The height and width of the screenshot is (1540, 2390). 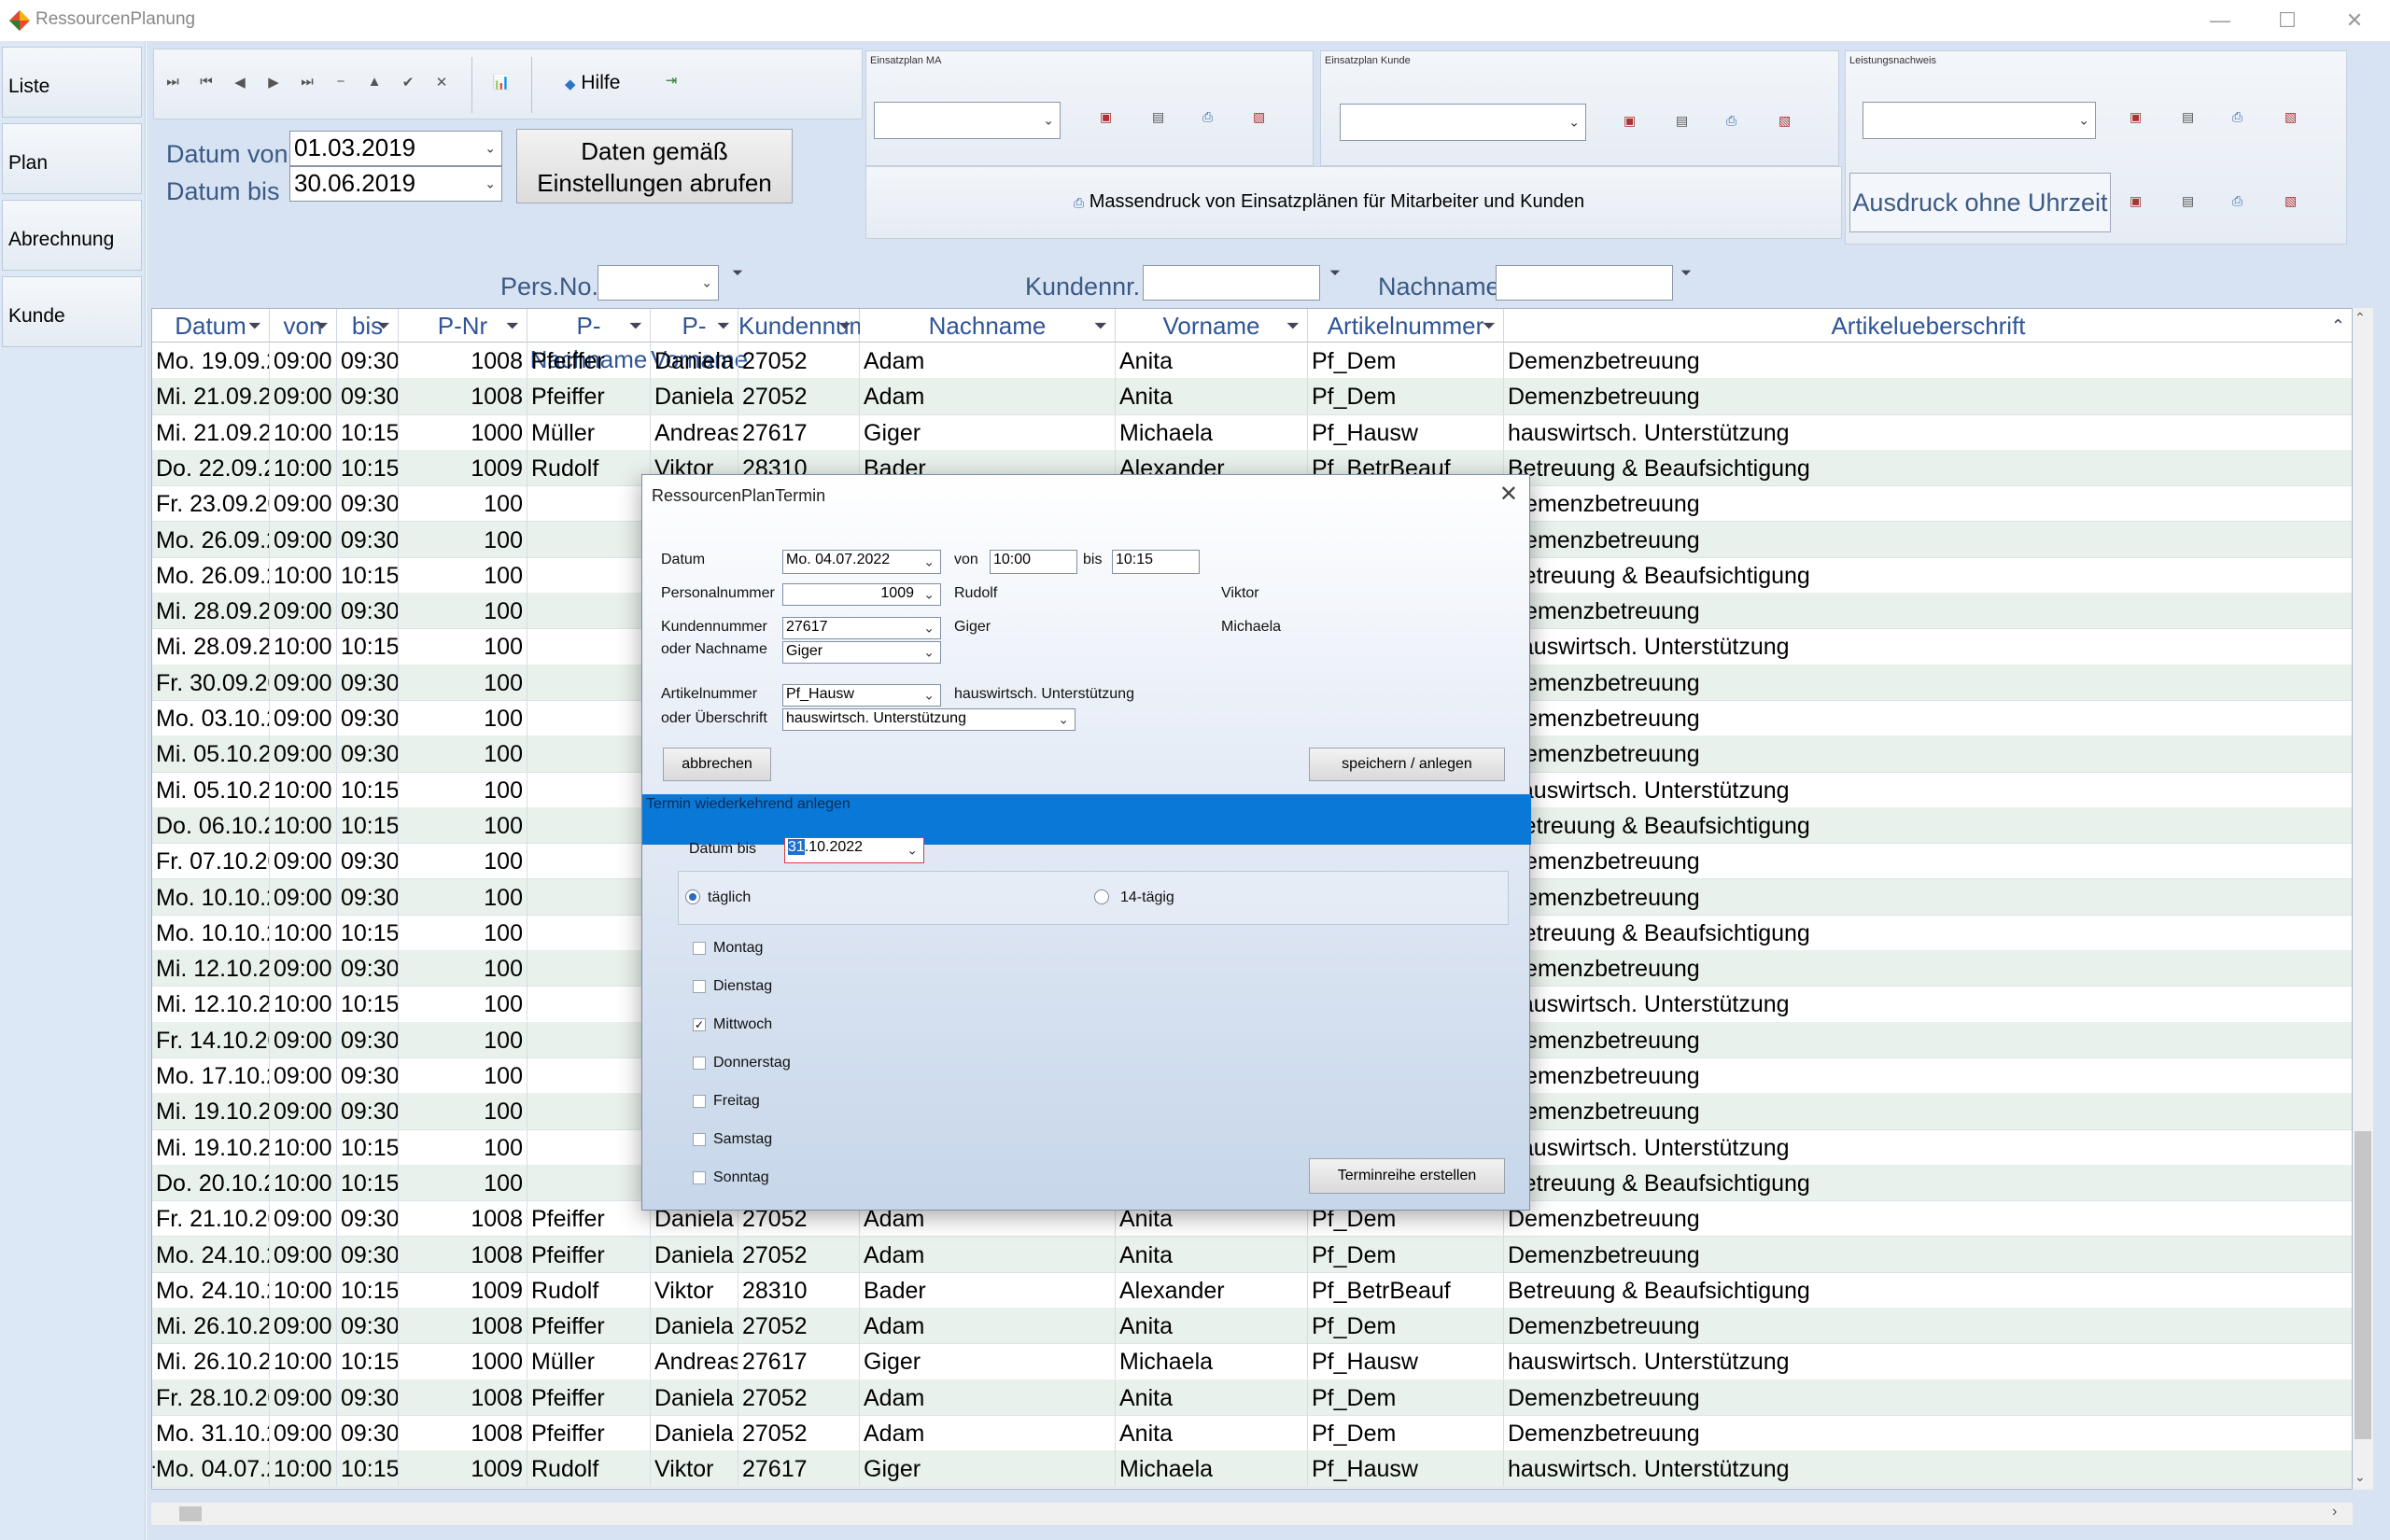 What do you see at coordinates (211, 646) in the screenshot?
I see `cell-datum: Mi. 28.09.2022` at bounding box center [211, 646].